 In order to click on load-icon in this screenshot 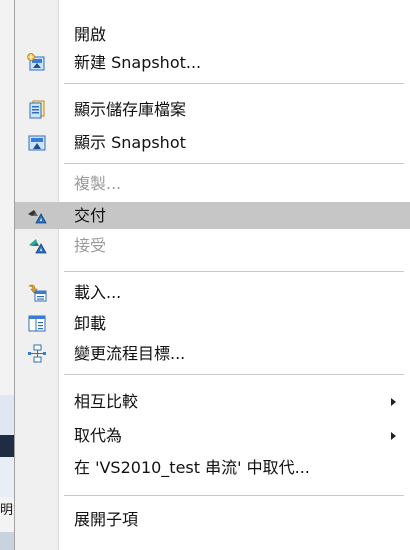, I will do `click(37, 292)`.